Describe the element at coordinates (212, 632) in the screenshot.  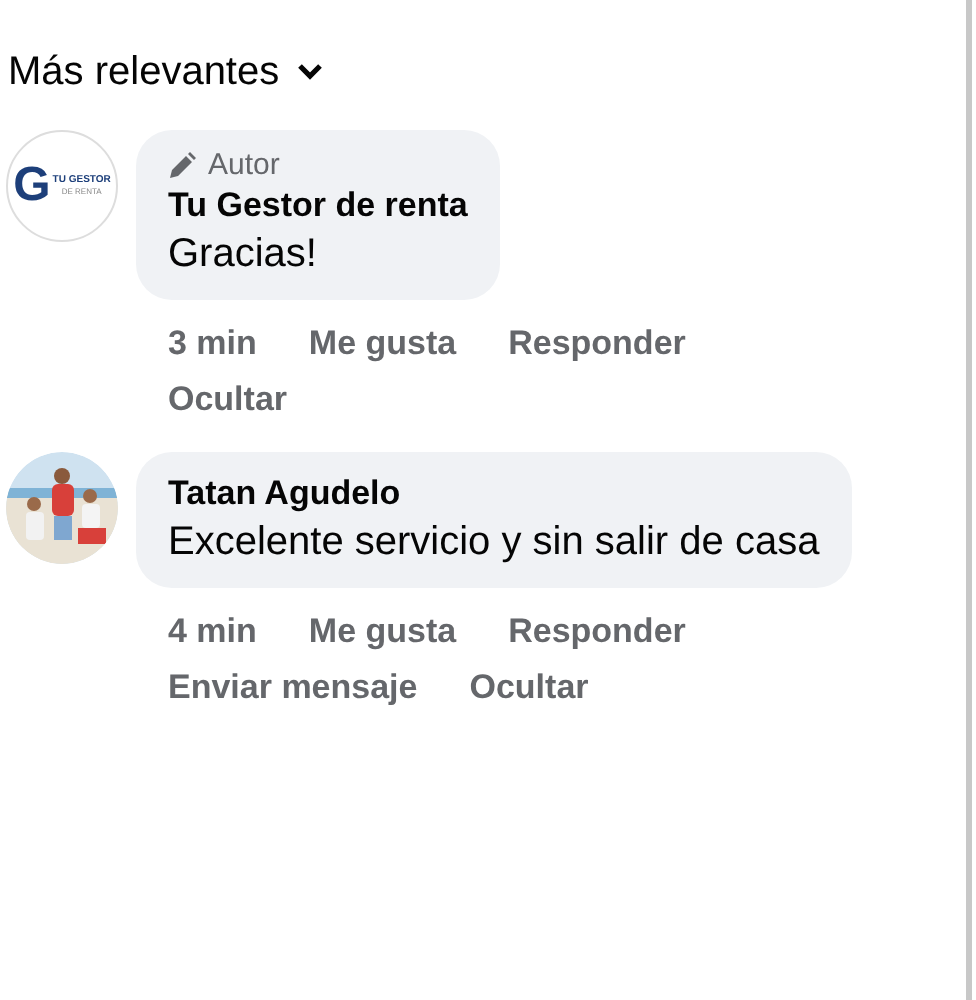
I see `comment-time: 4 min` at that location.